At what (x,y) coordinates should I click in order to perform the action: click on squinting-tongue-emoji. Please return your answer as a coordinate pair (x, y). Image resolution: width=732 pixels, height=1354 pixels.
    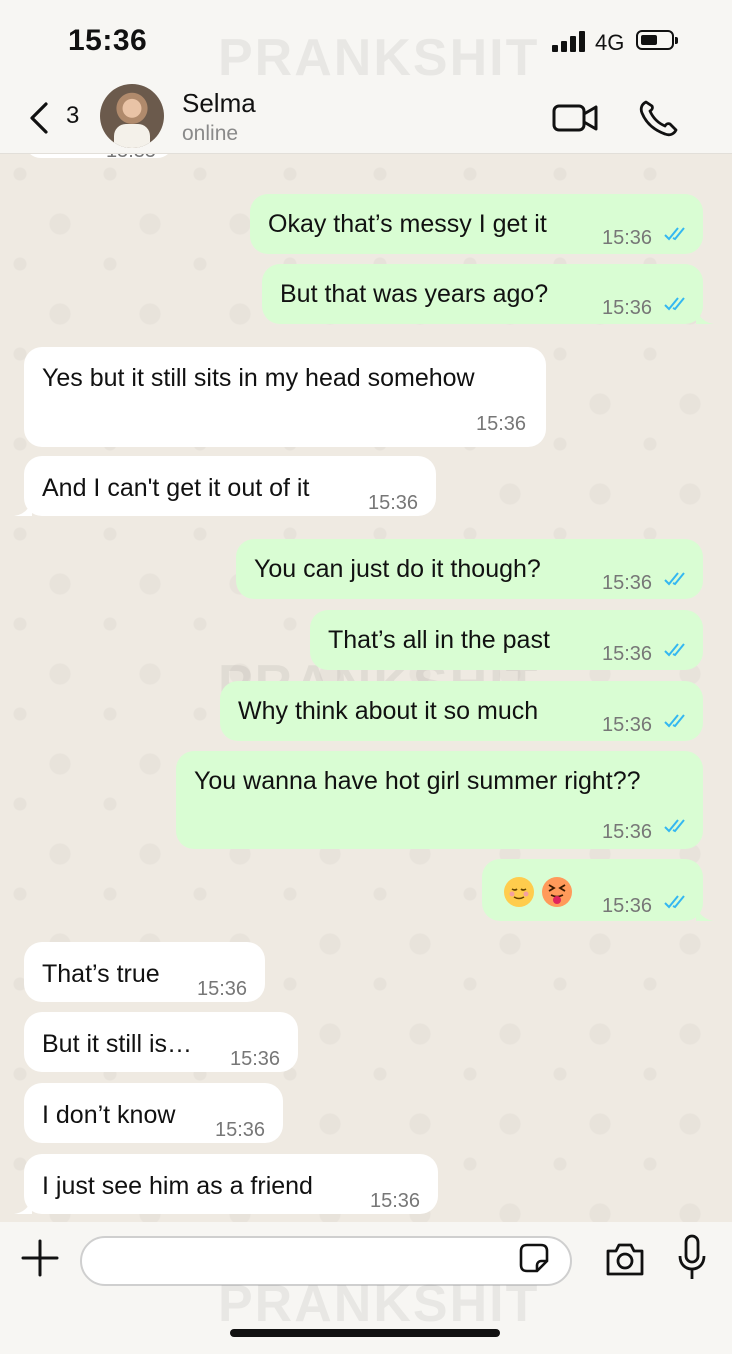
    Looking at the image, I should click on (557, 892).